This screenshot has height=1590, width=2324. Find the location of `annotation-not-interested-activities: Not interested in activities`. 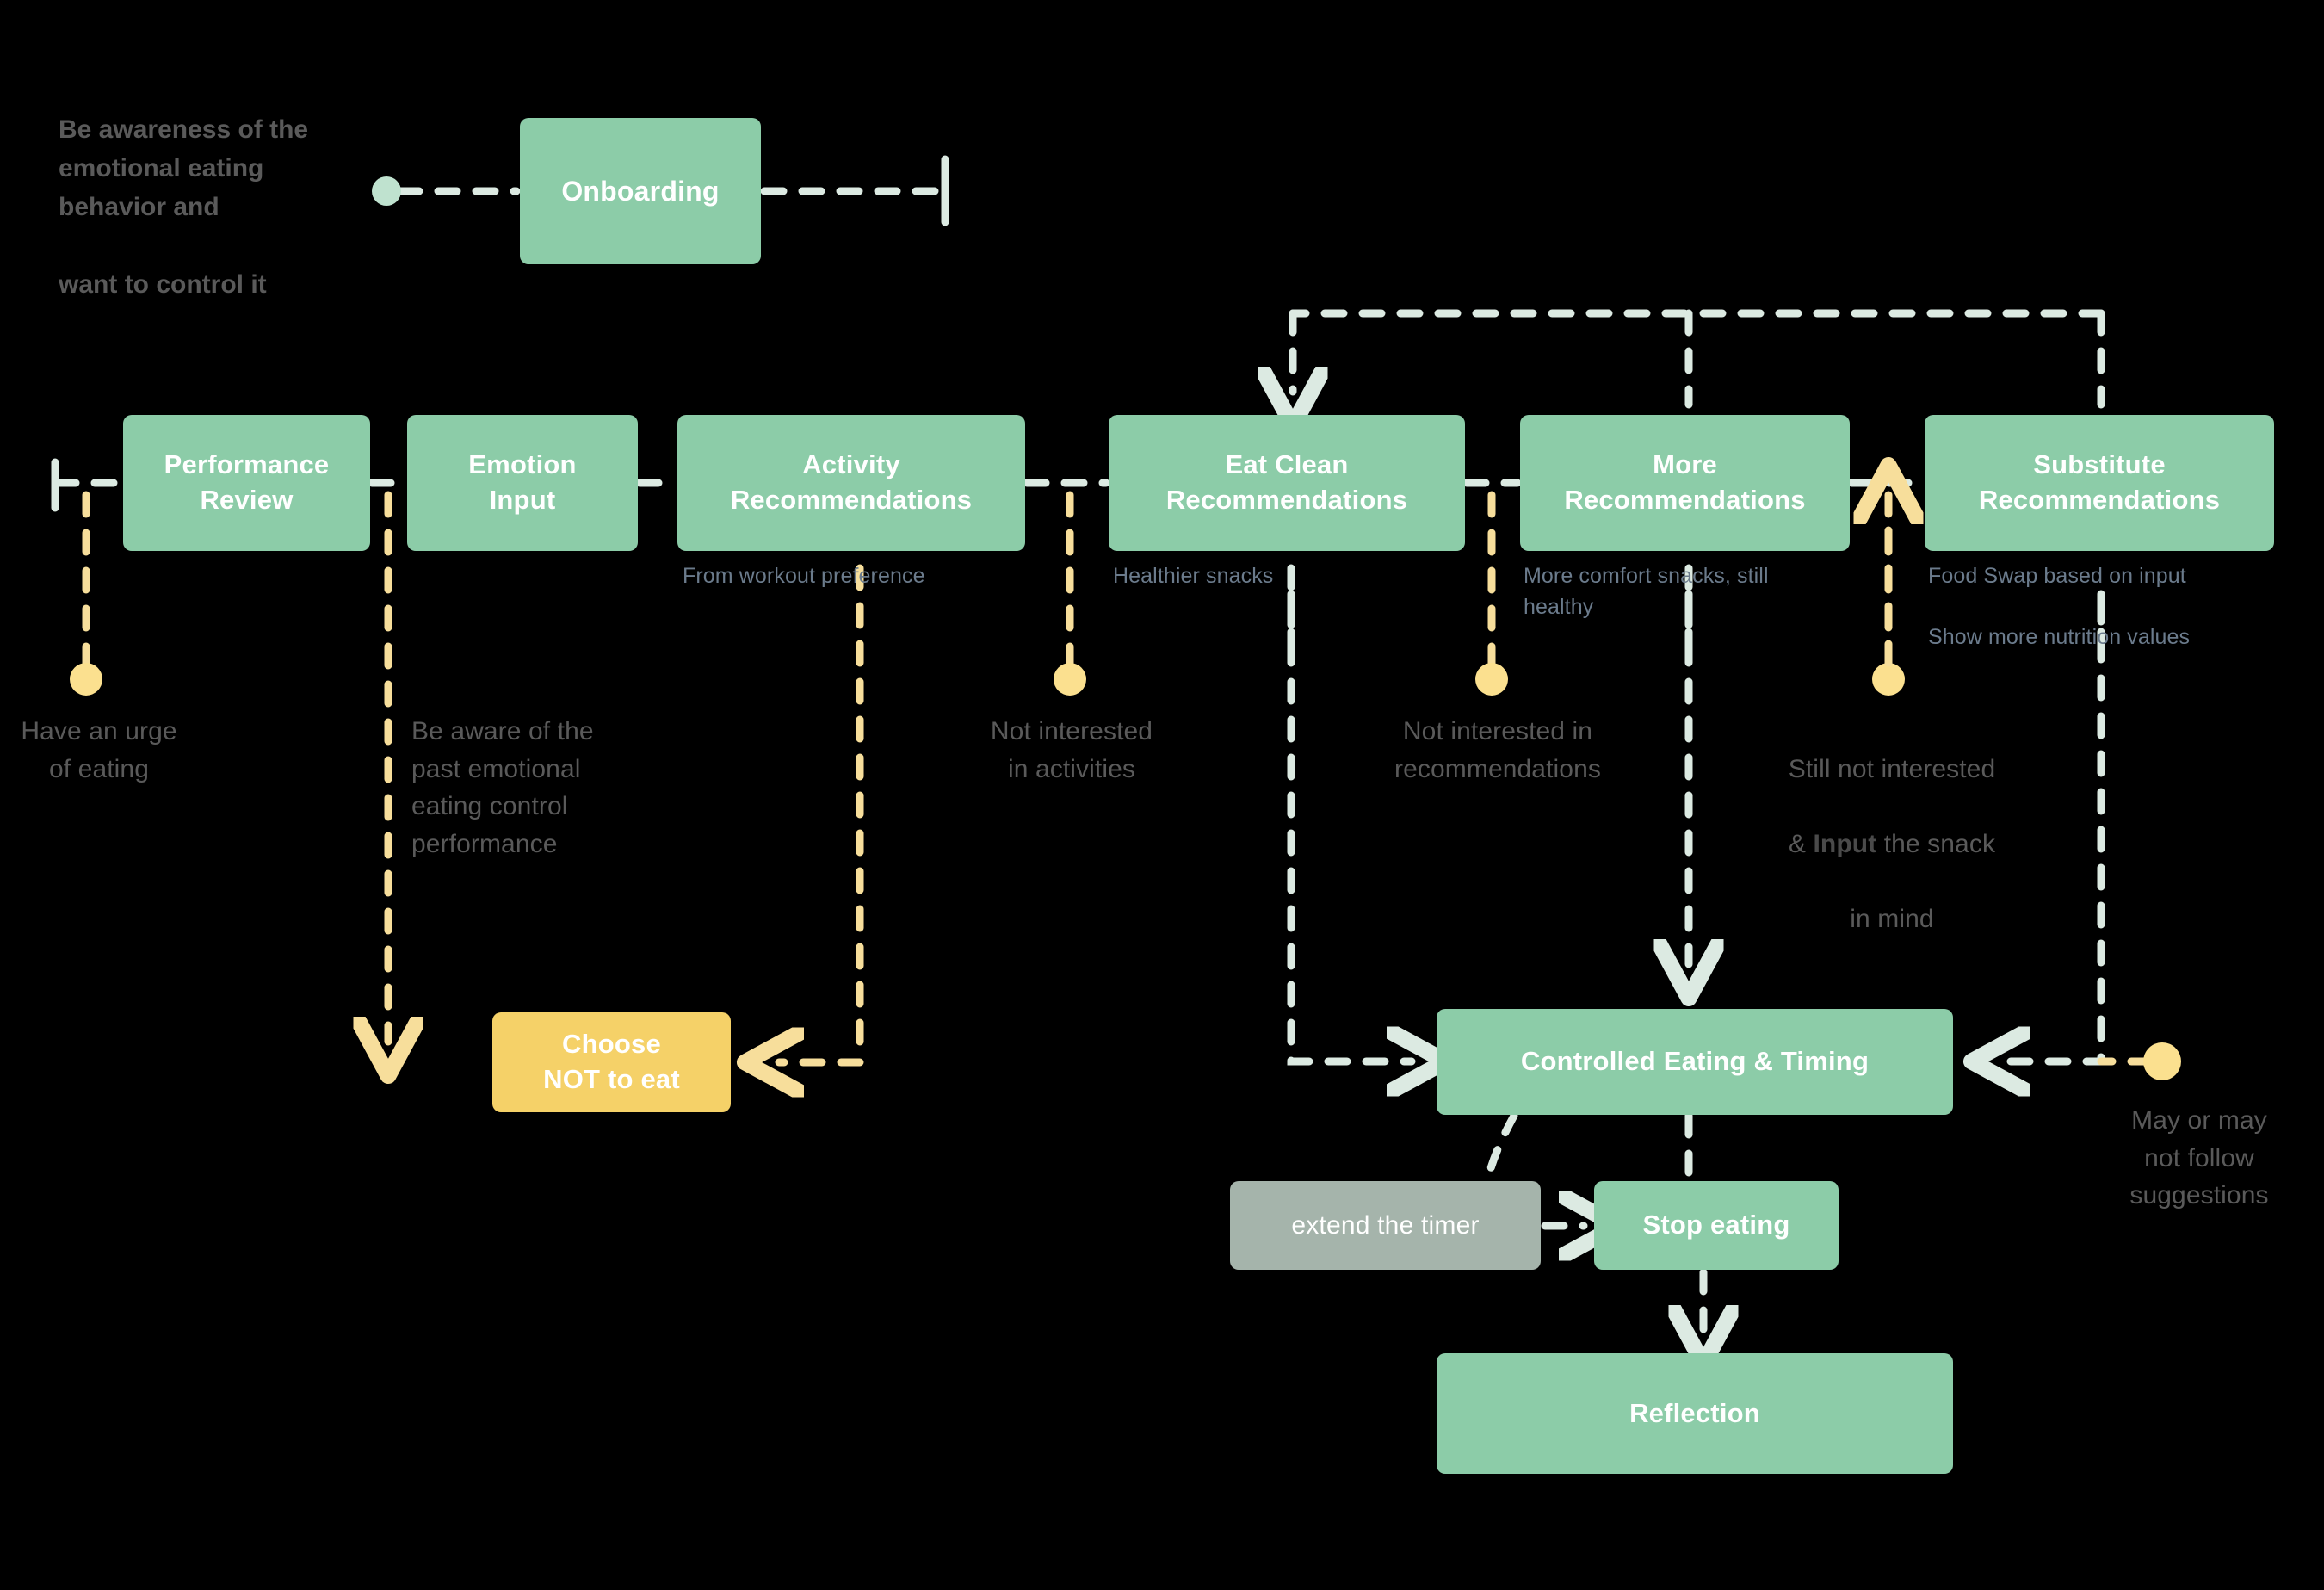

annotation-not-interested-activities: Not interested in activities is located at coordinates (1071, 750).